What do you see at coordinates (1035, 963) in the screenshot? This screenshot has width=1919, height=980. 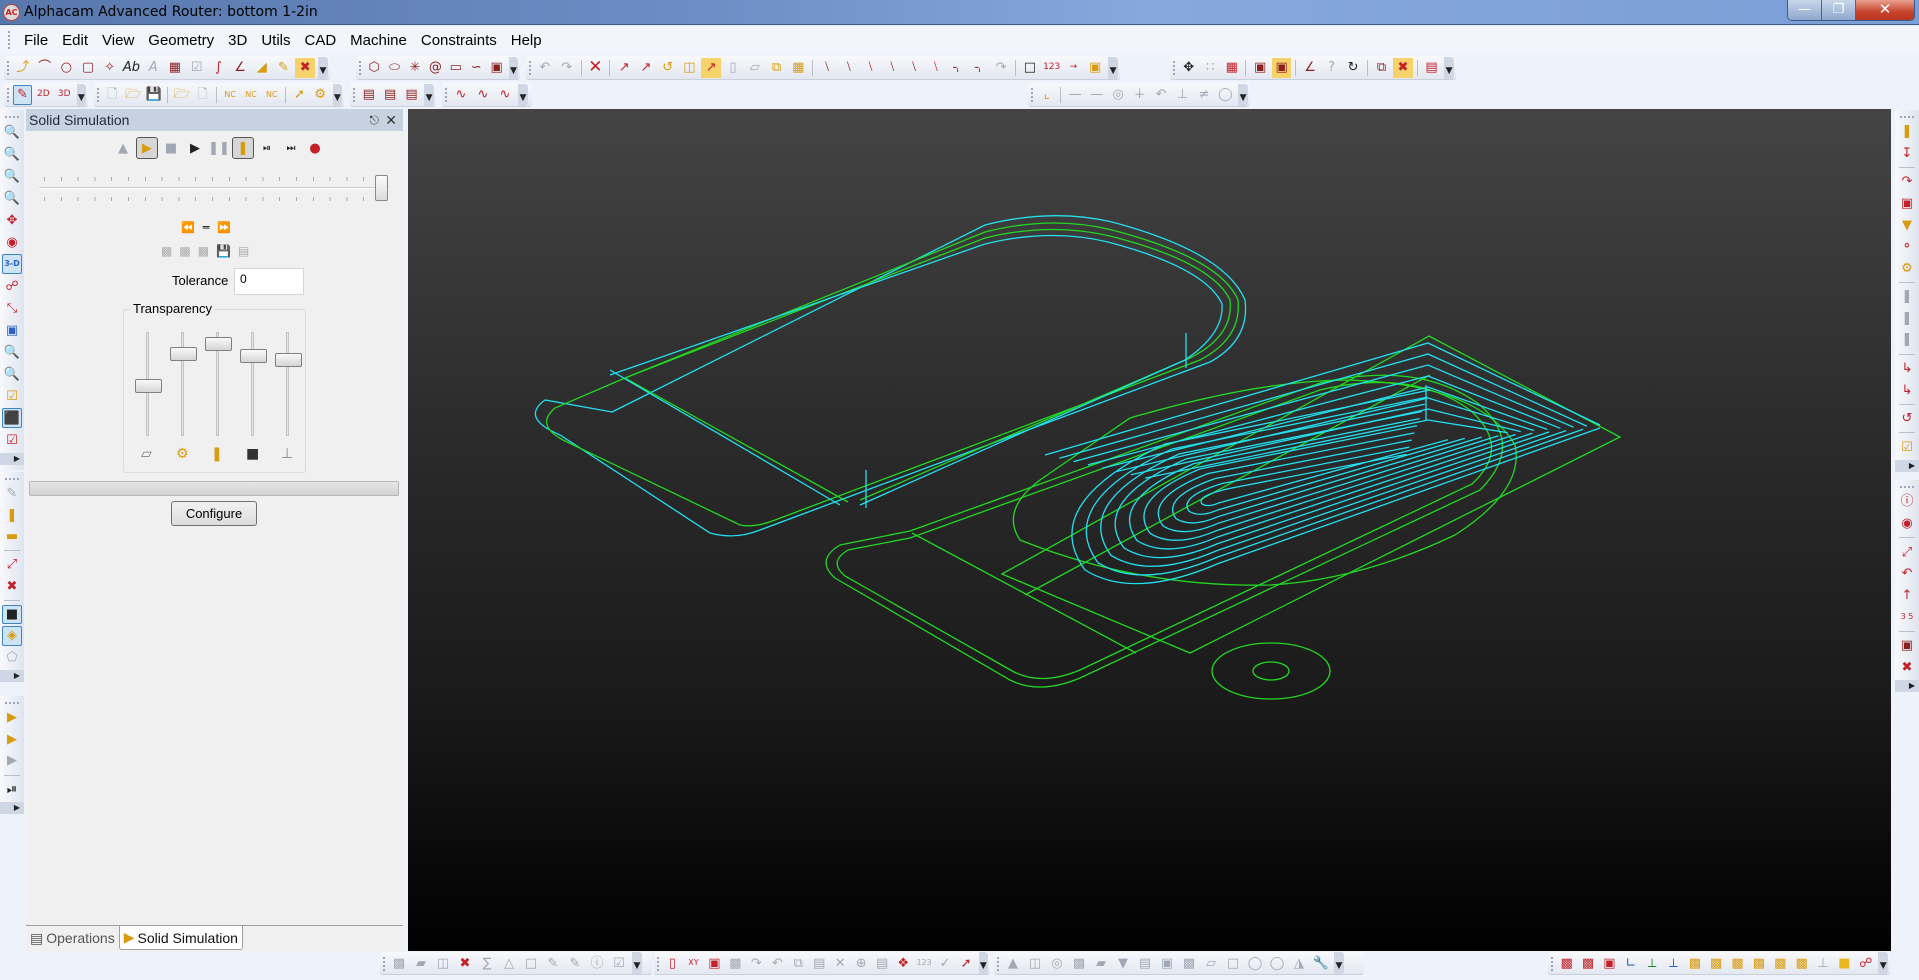 I see `surface-cylinder-icon: ◫` at bounding box center [1035, 963].